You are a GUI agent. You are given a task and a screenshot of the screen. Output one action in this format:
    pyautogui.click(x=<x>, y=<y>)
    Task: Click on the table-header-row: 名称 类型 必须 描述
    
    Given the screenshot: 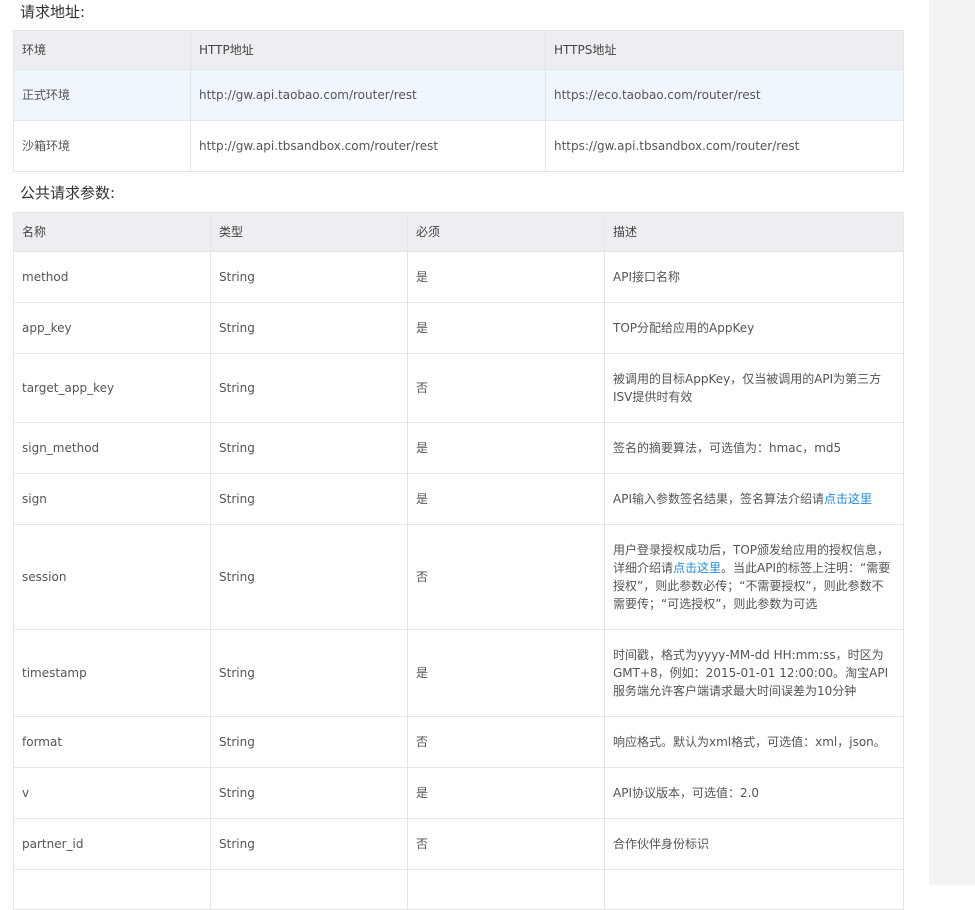 What is the action you would take?
    pyautogui.click(x=458, y=232)
    